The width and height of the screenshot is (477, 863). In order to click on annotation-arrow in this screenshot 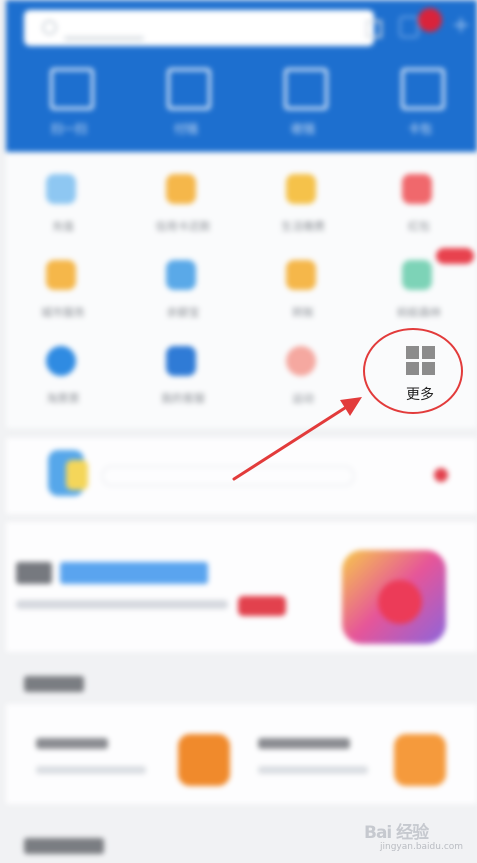, I will do `click(297, 439)`.